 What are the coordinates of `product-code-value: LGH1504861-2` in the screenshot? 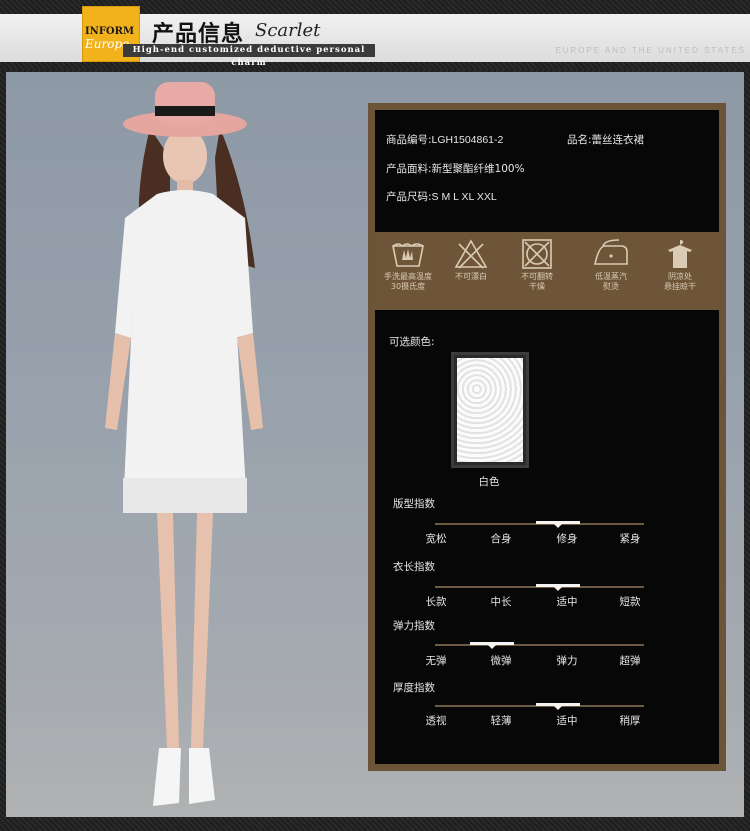 It's located at (467, 140).